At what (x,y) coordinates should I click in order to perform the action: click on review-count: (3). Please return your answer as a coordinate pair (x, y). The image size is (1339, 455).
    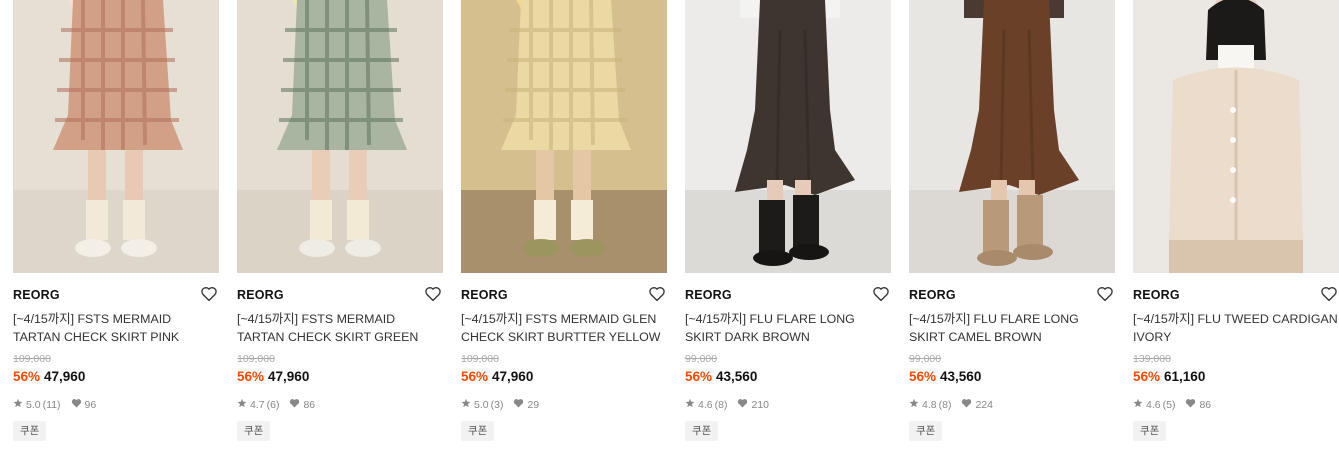
    Looking at the image, I should click on (497, 404).